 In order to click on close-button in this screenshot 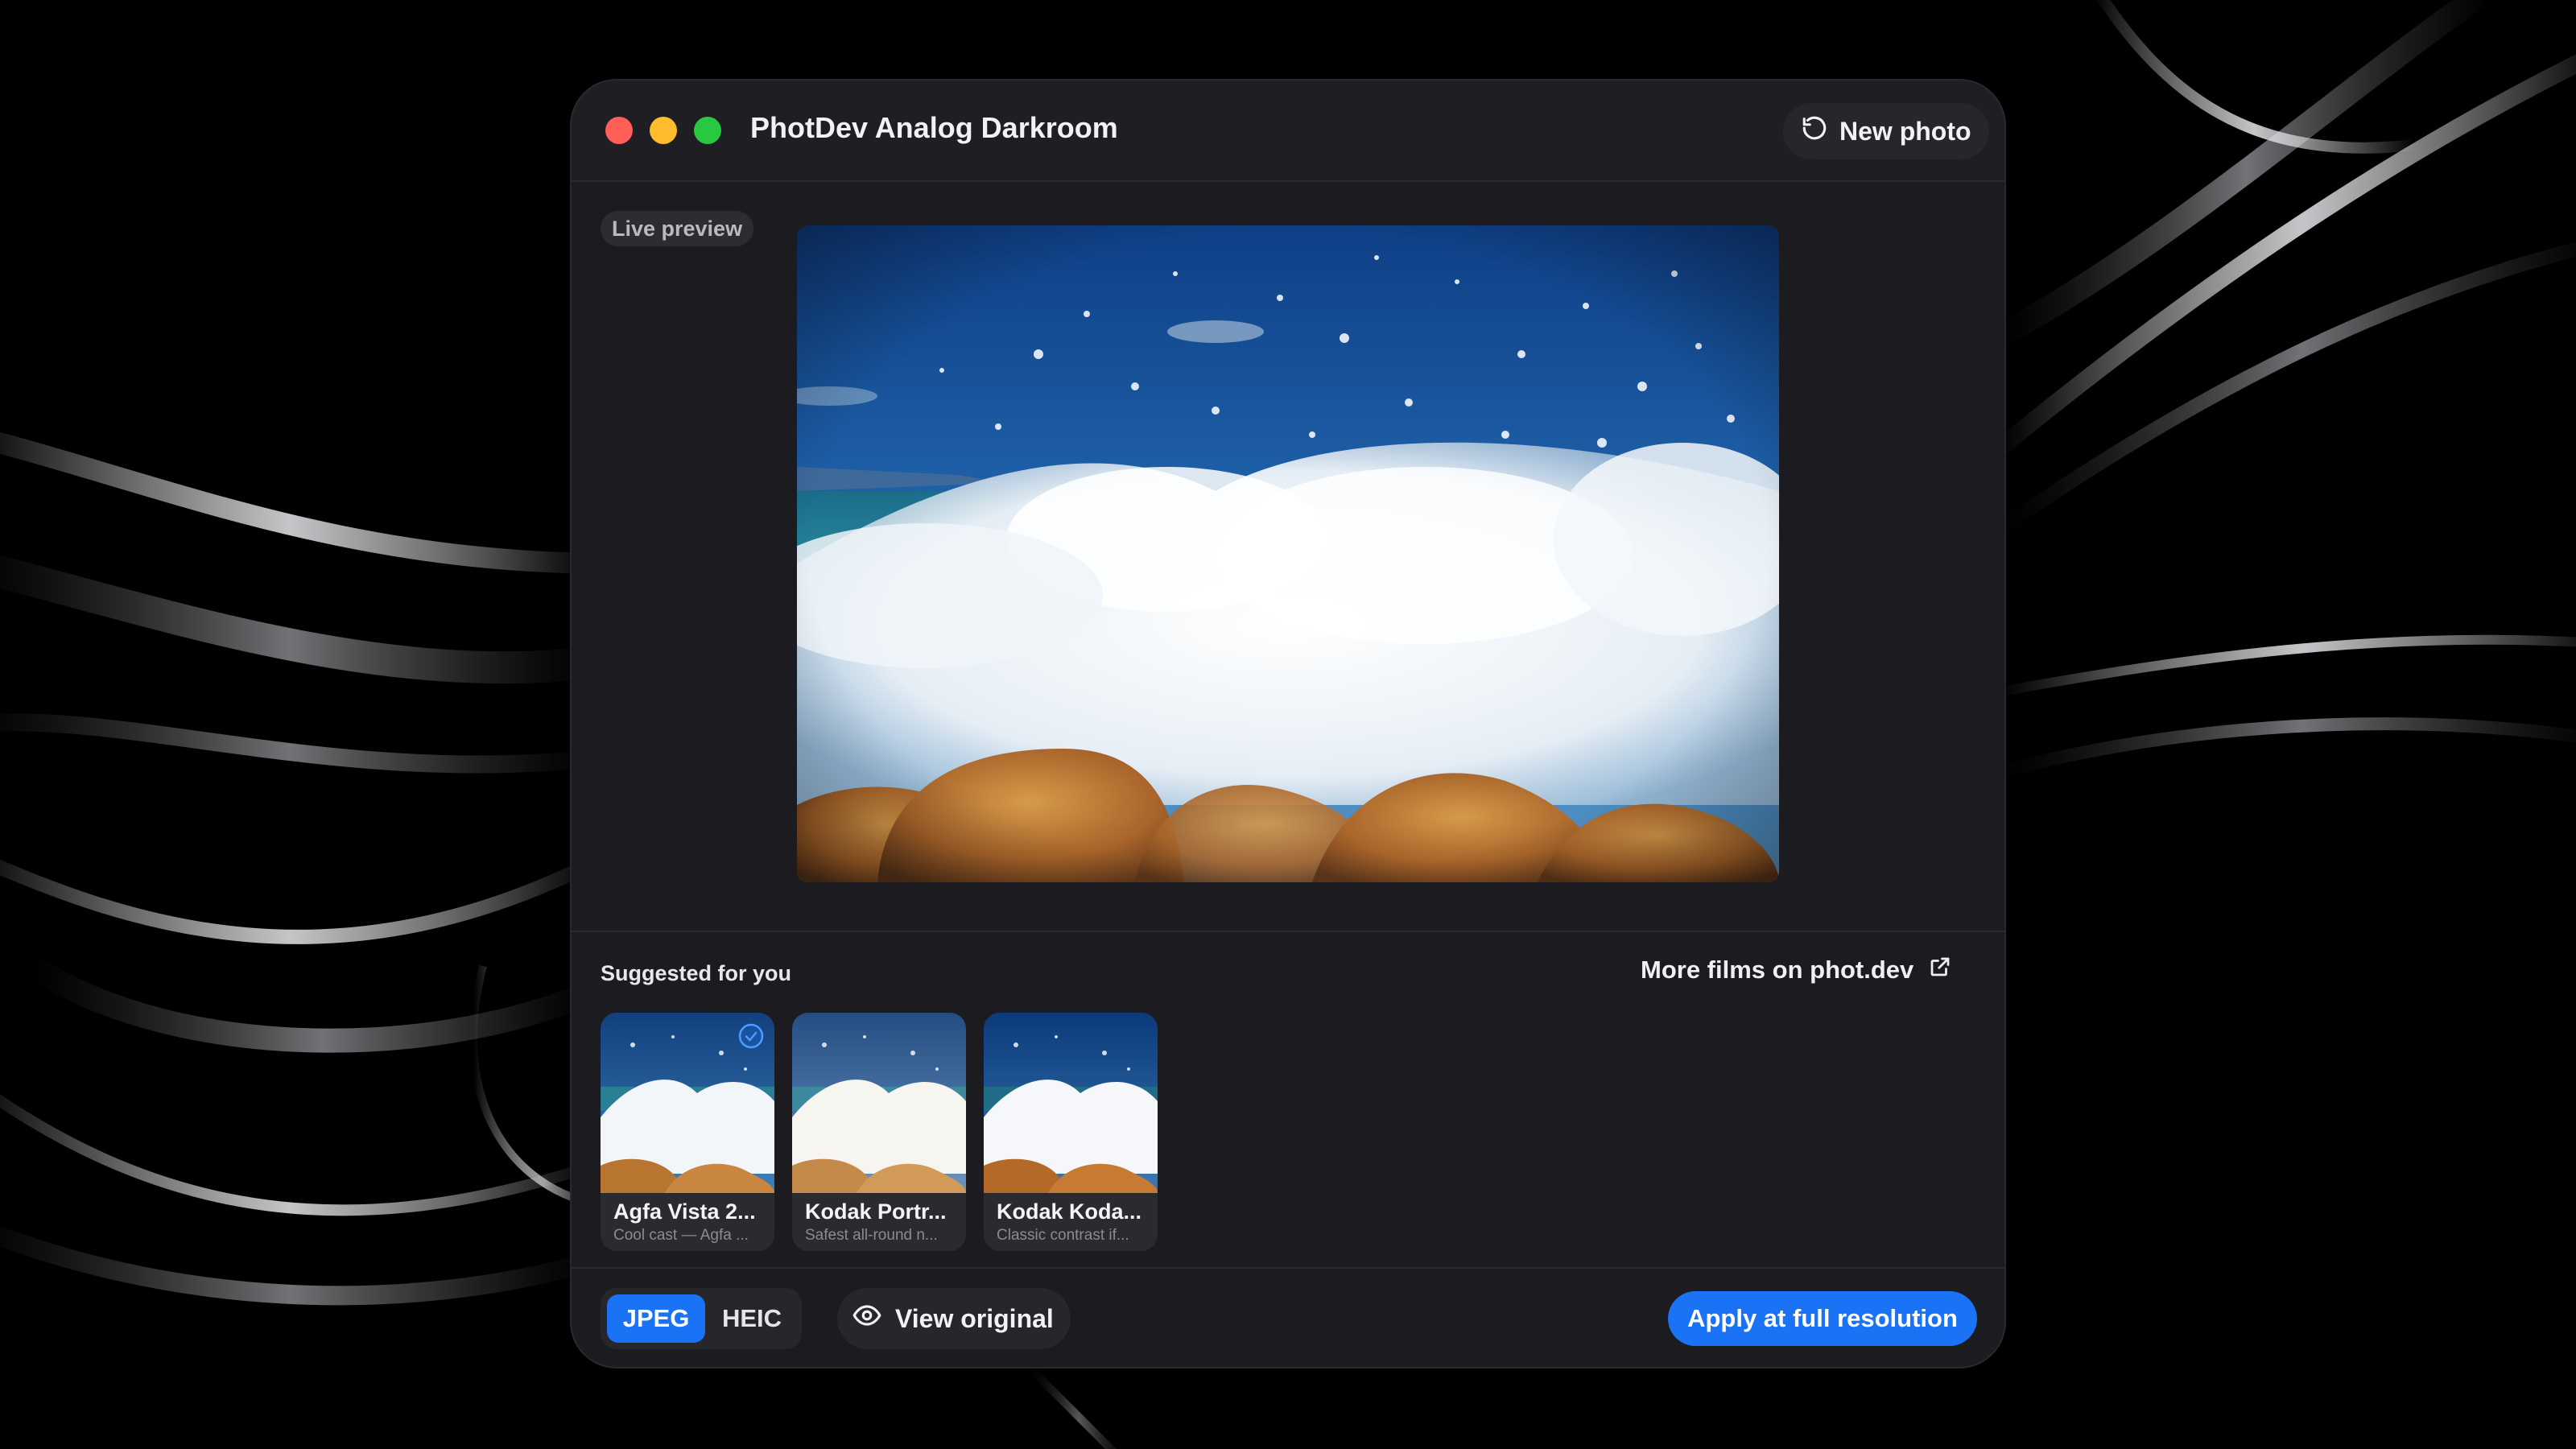, I will do `click(619, 130)`.